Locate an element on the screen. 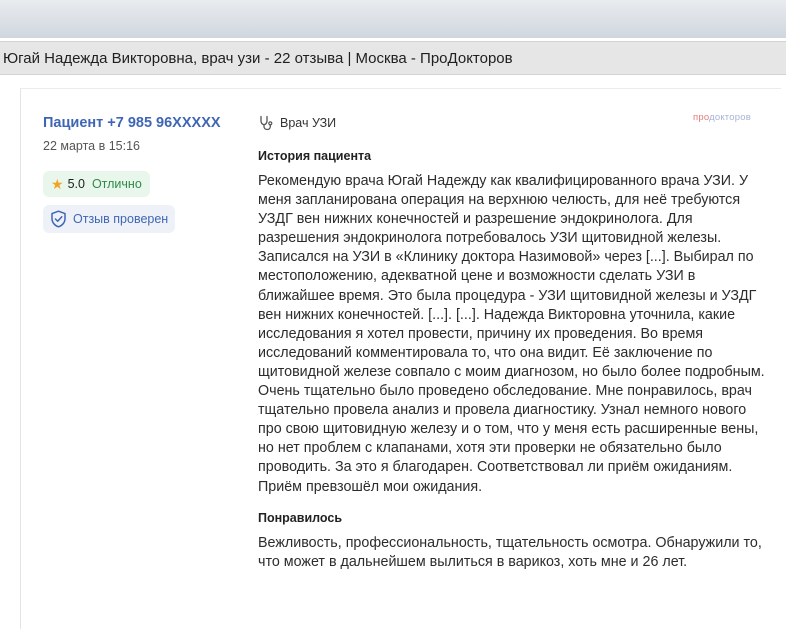  star-icon: ★ is located at coordinates (57, 183).